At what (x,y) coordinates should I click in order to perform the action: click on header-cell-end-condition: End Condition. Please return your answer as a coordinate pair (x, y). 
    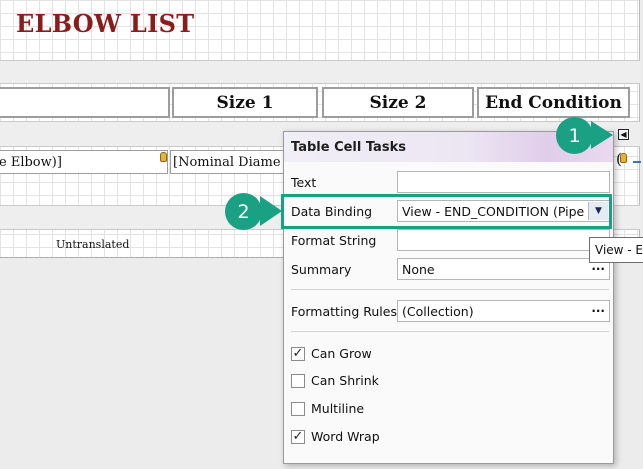
    Looking at the image, I should click on (553, 102).